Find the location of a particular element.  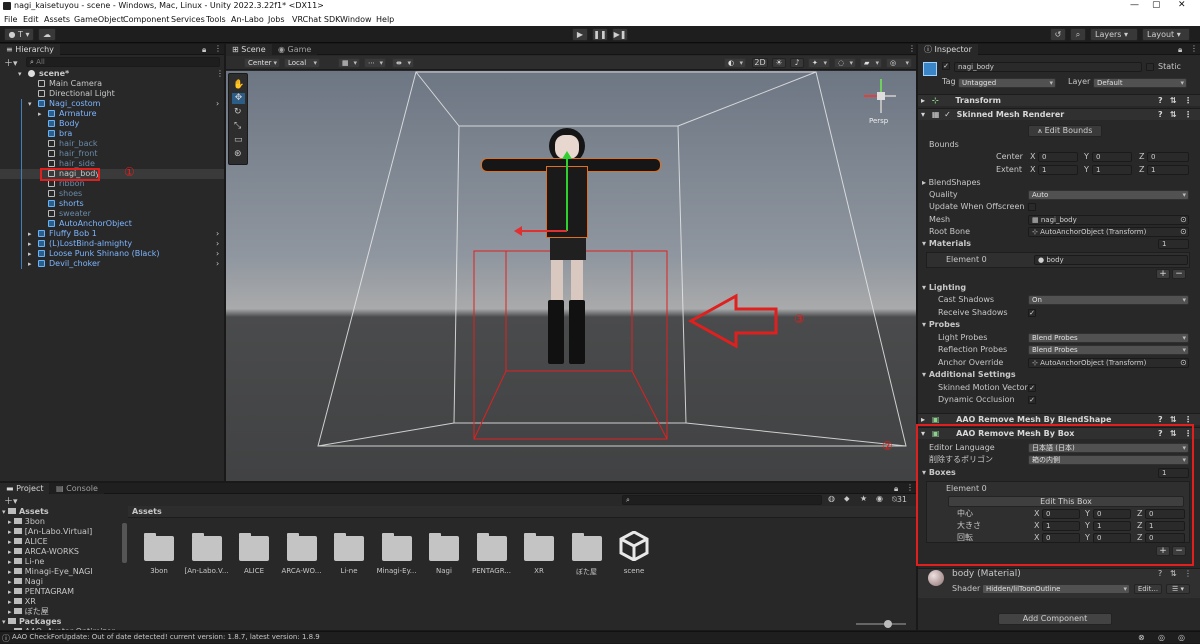

scale-tool-icon: ⤡ is located at coordinates (237, 126).